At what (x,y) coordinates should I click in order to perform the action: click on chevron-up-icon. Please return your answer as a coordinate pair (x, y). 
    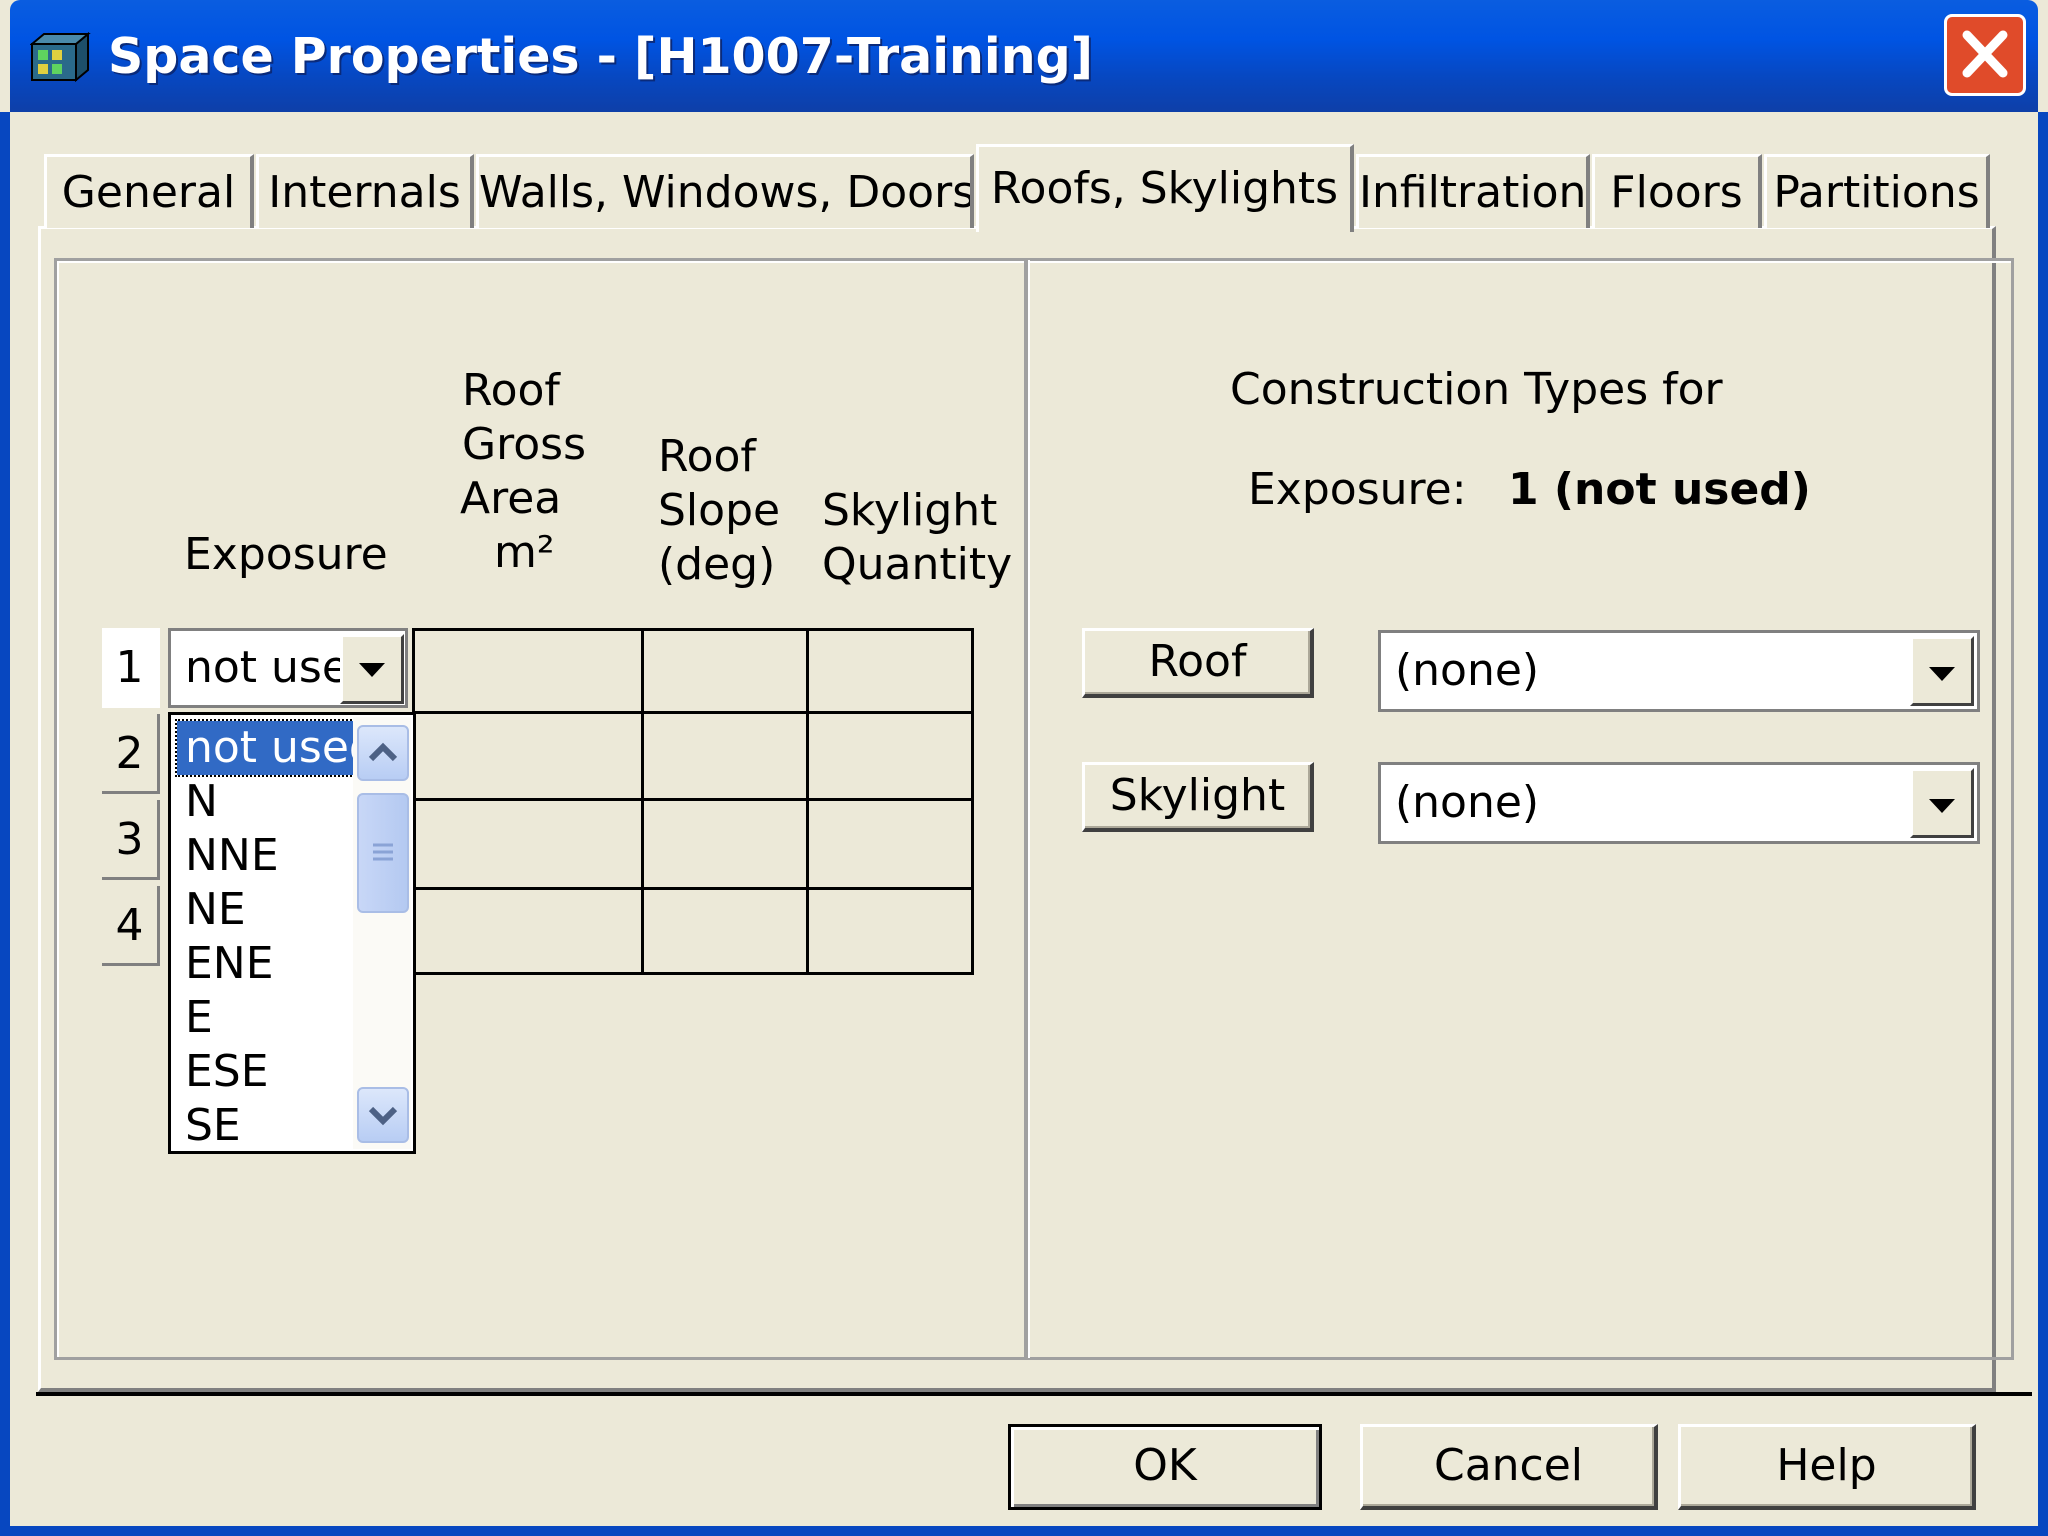
    Looking at the image, I should click on (383, 752).